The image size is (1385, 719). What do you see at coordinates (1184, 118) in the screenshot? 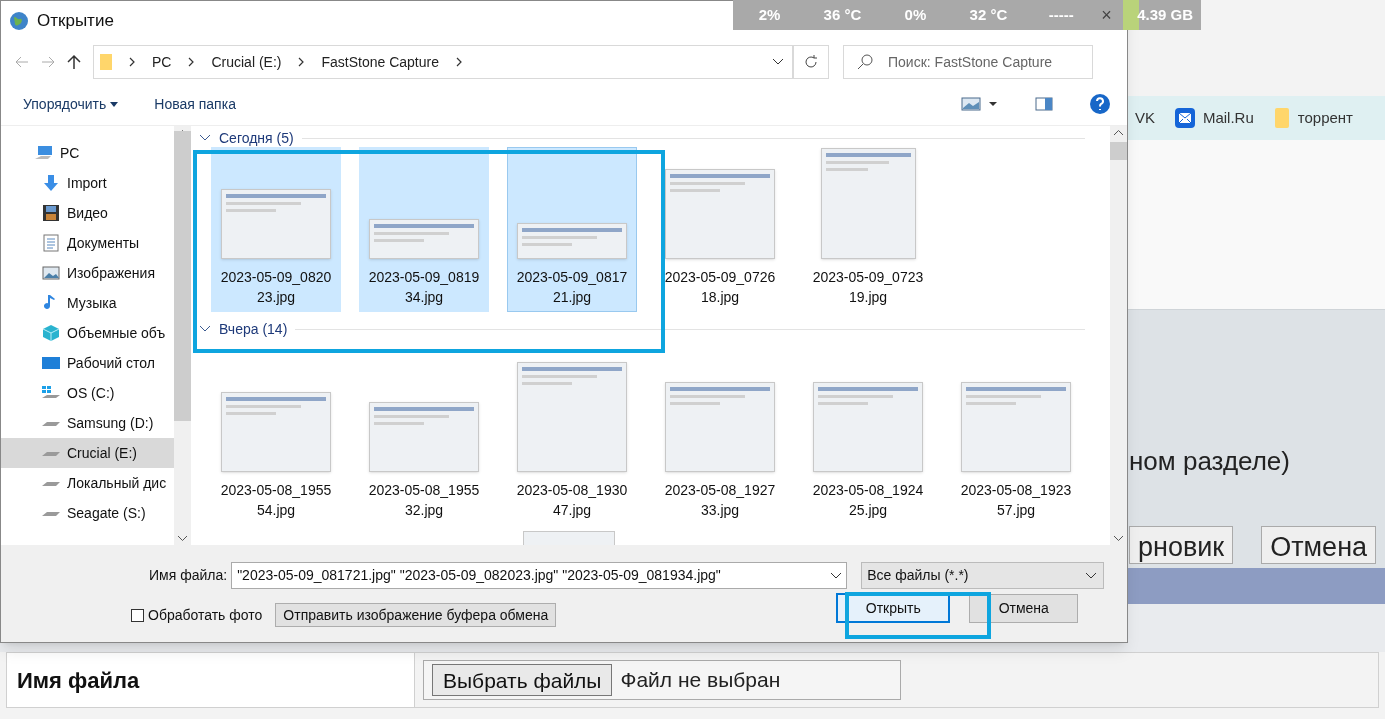
I see `envelope-icon` at bounding box center [1184, 118].